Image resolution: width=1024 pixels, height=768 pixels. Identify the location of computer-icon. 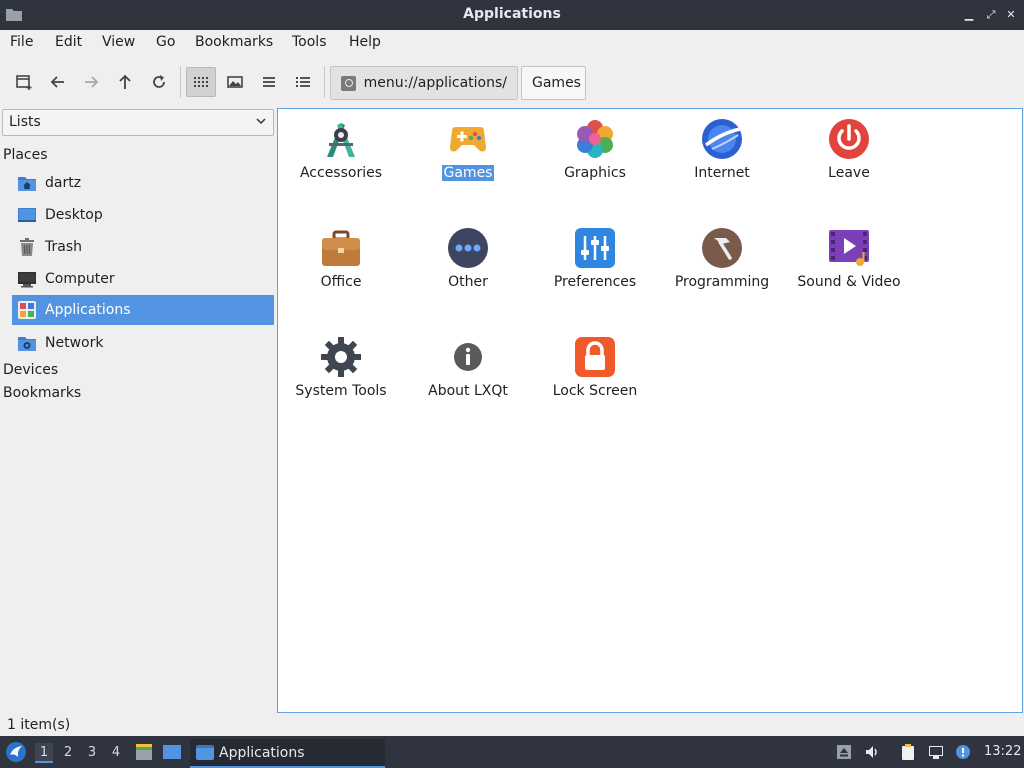
(27, 280).